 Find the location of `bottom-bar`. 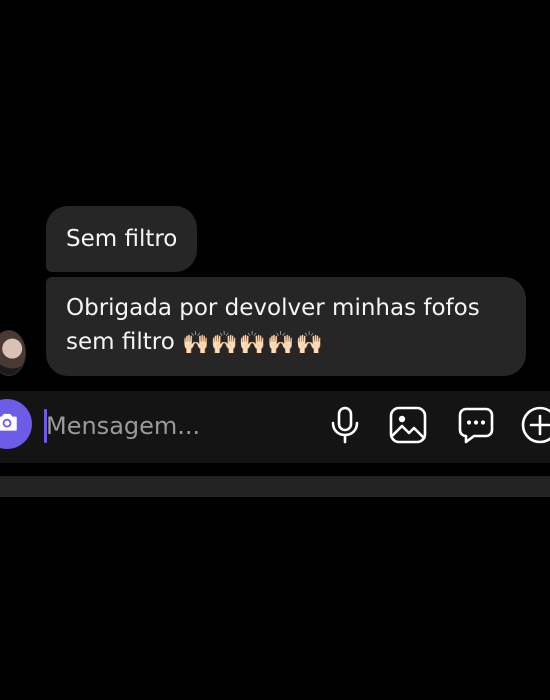

bottom-bar is located at coordinates (275, 486).